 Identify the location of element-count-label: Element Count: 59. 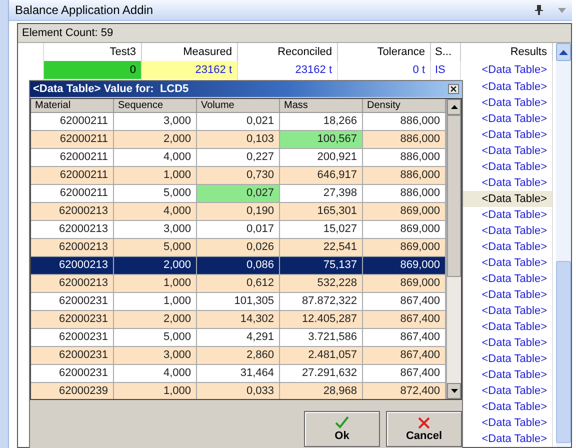
(294, 33).